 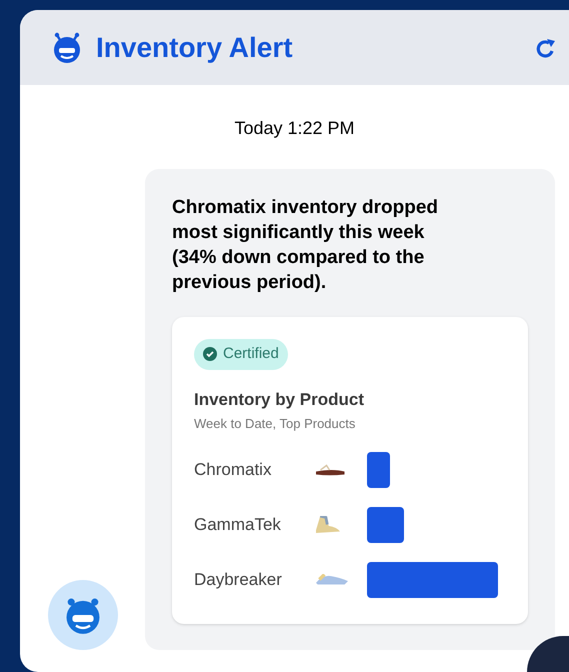 I want to click on product-name: GammaTek, so click(x=238, y=525).